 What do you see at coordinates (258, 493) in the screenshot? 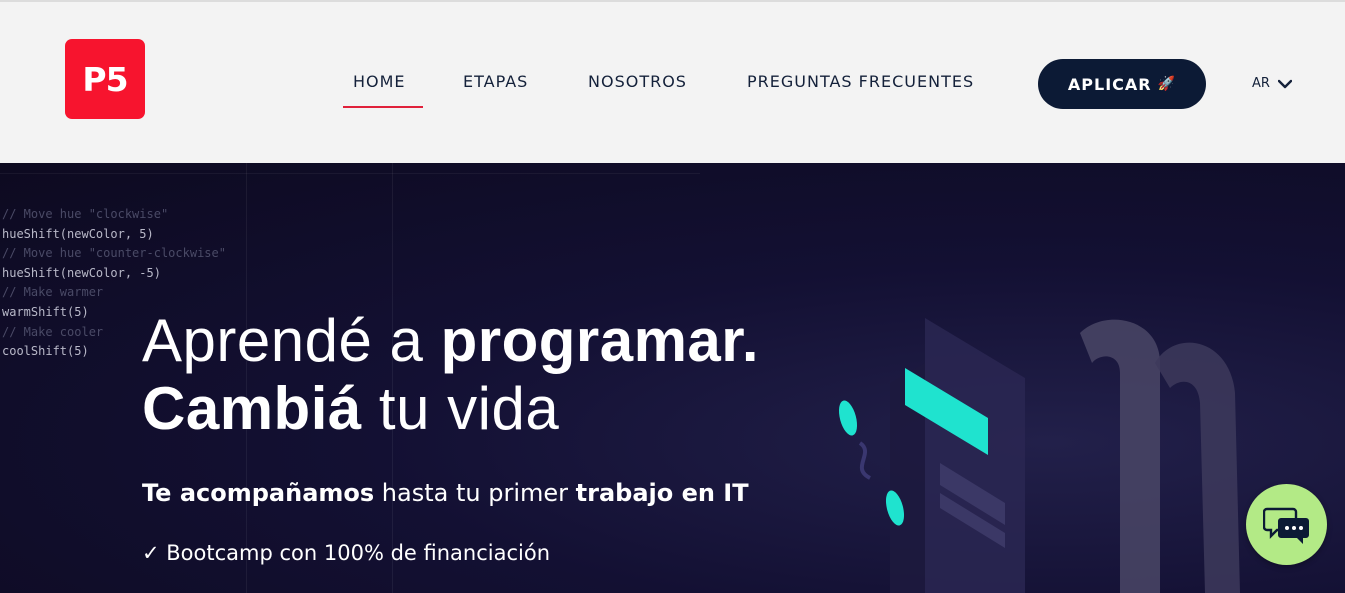
I see `subheadline-bold-text: Te acompañamos` at bounding box center [258, 493].